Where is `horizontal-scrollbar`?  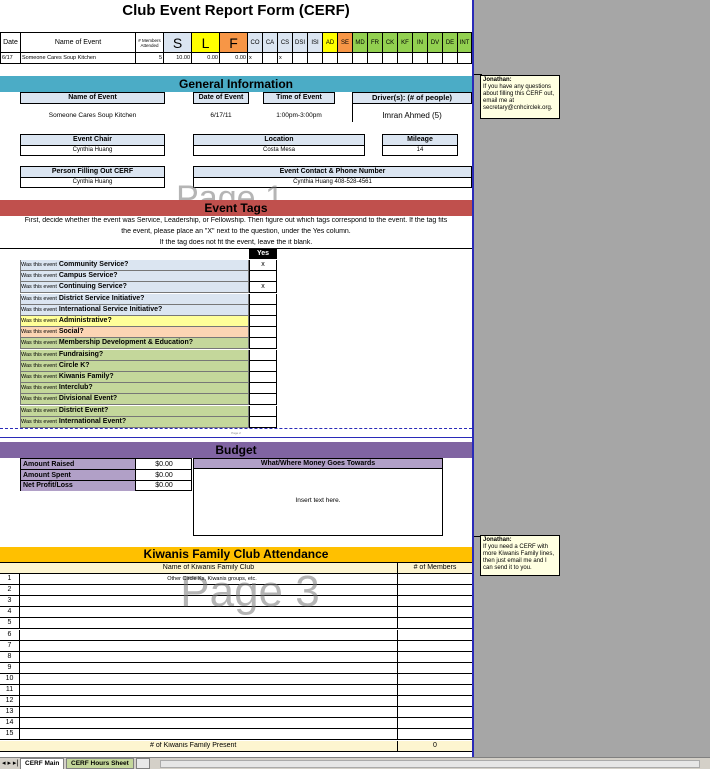 horizontal-scrollbar is located at coordinates (430, 764).